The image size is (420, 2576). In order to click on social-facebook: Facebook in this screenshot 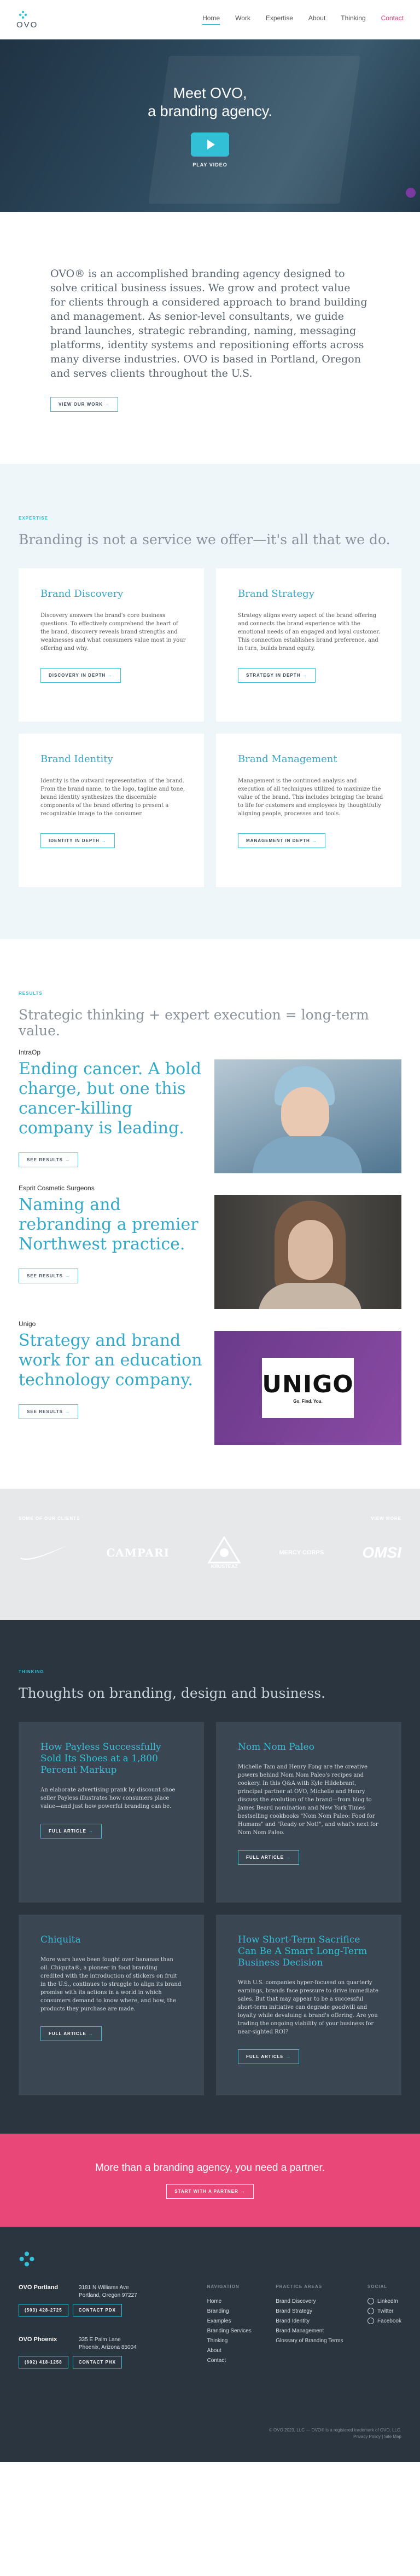, I will do `click(384, 2321)`.